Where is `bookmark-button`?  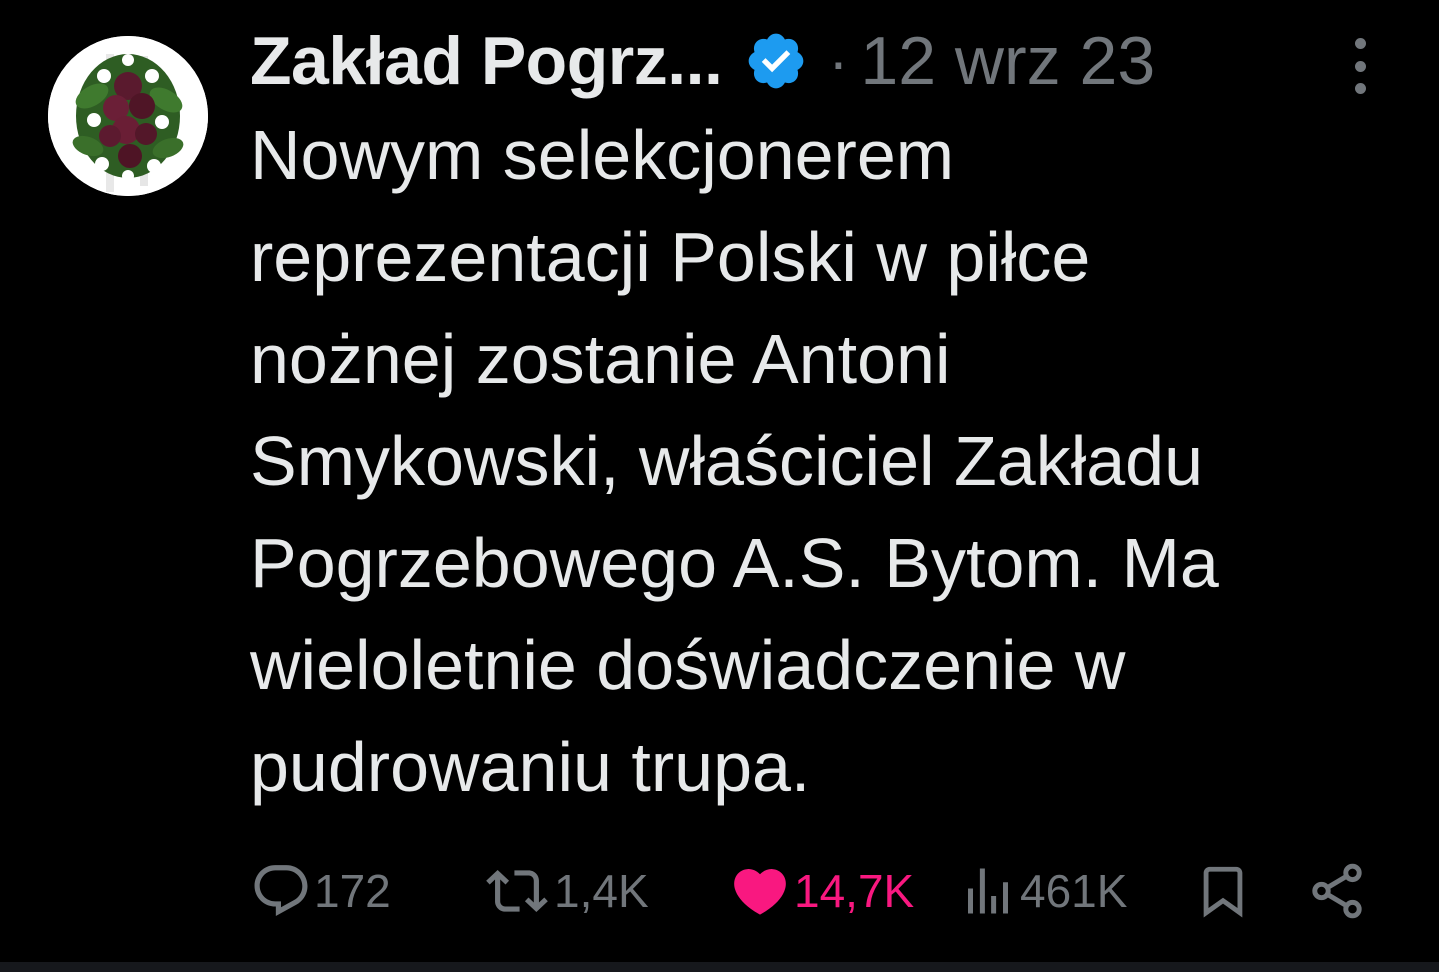
bookmark-button is located at coordinates (1223, 891).